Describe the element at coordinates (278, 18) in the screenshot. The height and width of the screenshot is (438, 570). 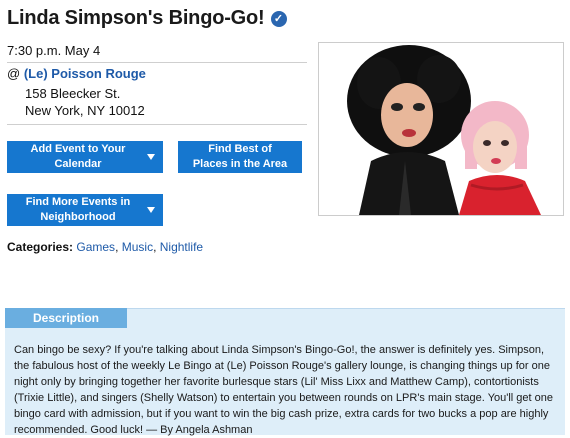
I see `check-badge-icon: ✓` at that location.